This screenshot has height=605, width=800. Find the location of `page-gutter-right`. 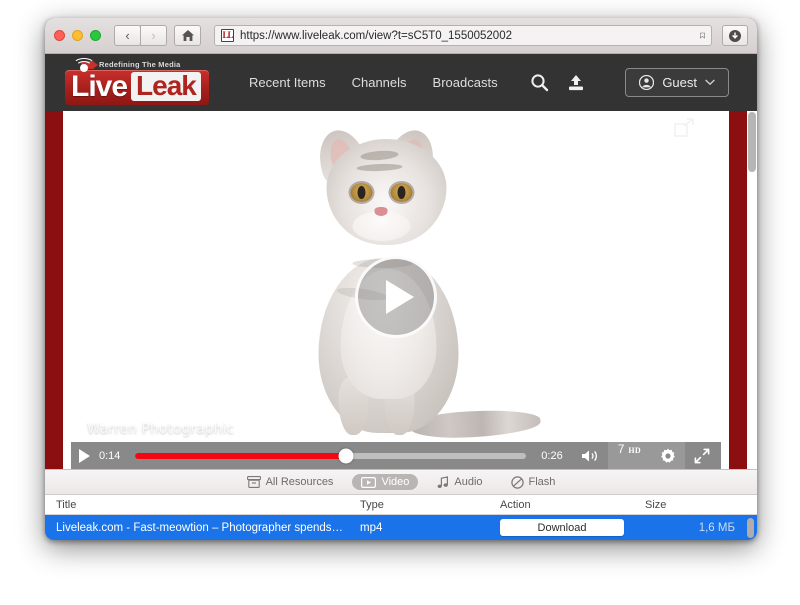

page-gutter-right is located at coordinates (738, 261).